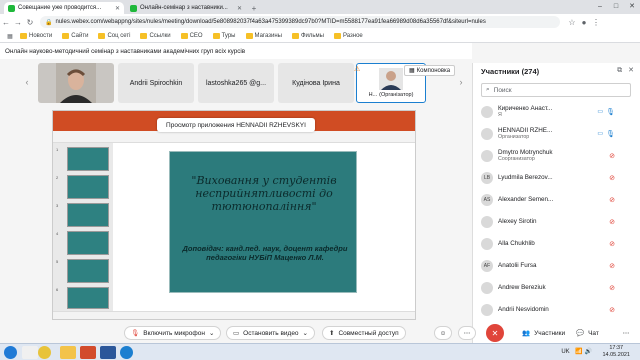 Image resolution: width=640 pixels, height=360 pixels. What do you see at coordinates (191, 36) in the screenshot?
I see `bookmark-item: CEO` at bounding box center [191, 36].